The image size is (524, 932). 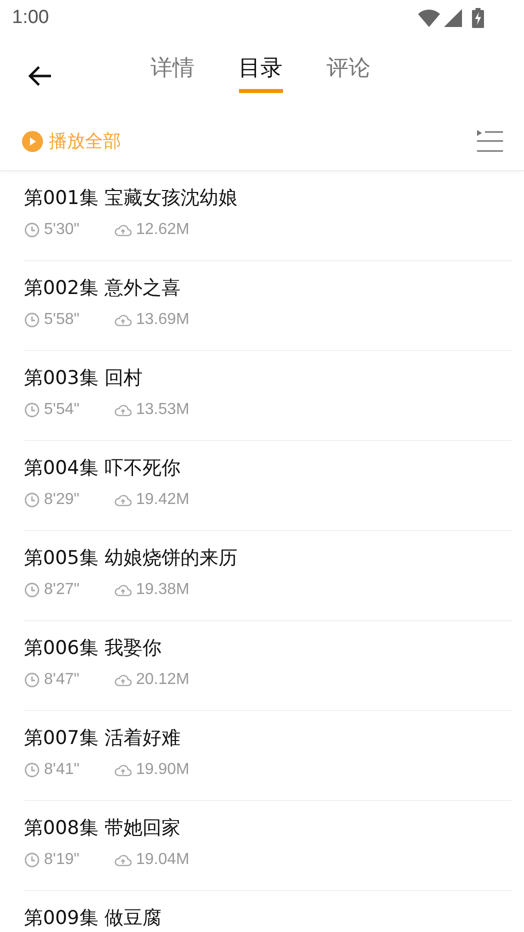 What do you see at coordinates (62, 770) in the screenshot?
I see `duration-text: 8'41"` at bounding box center [62, 770].